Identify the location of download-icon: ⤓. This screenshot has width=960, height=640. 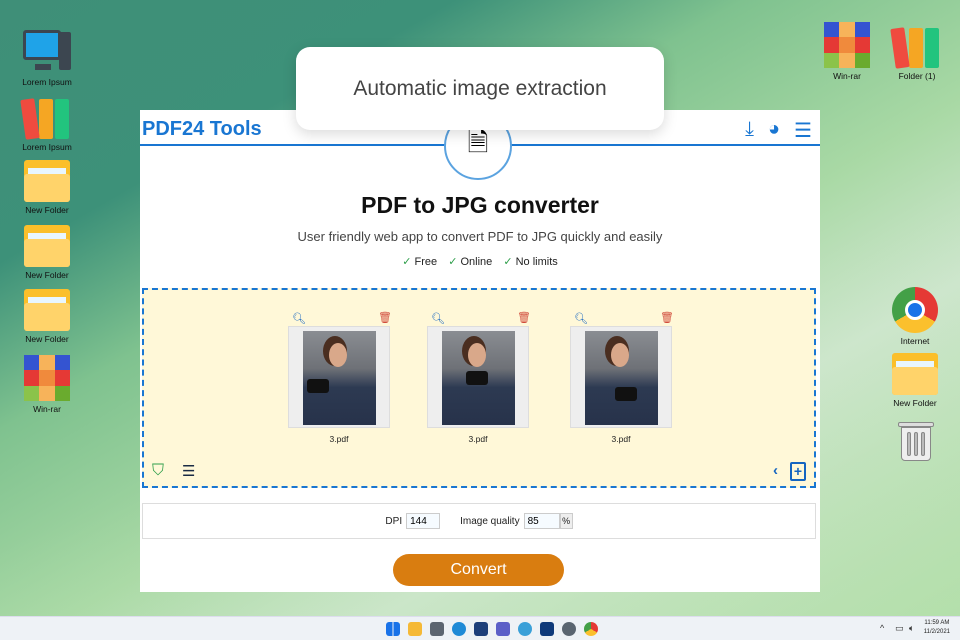
(749, 130).